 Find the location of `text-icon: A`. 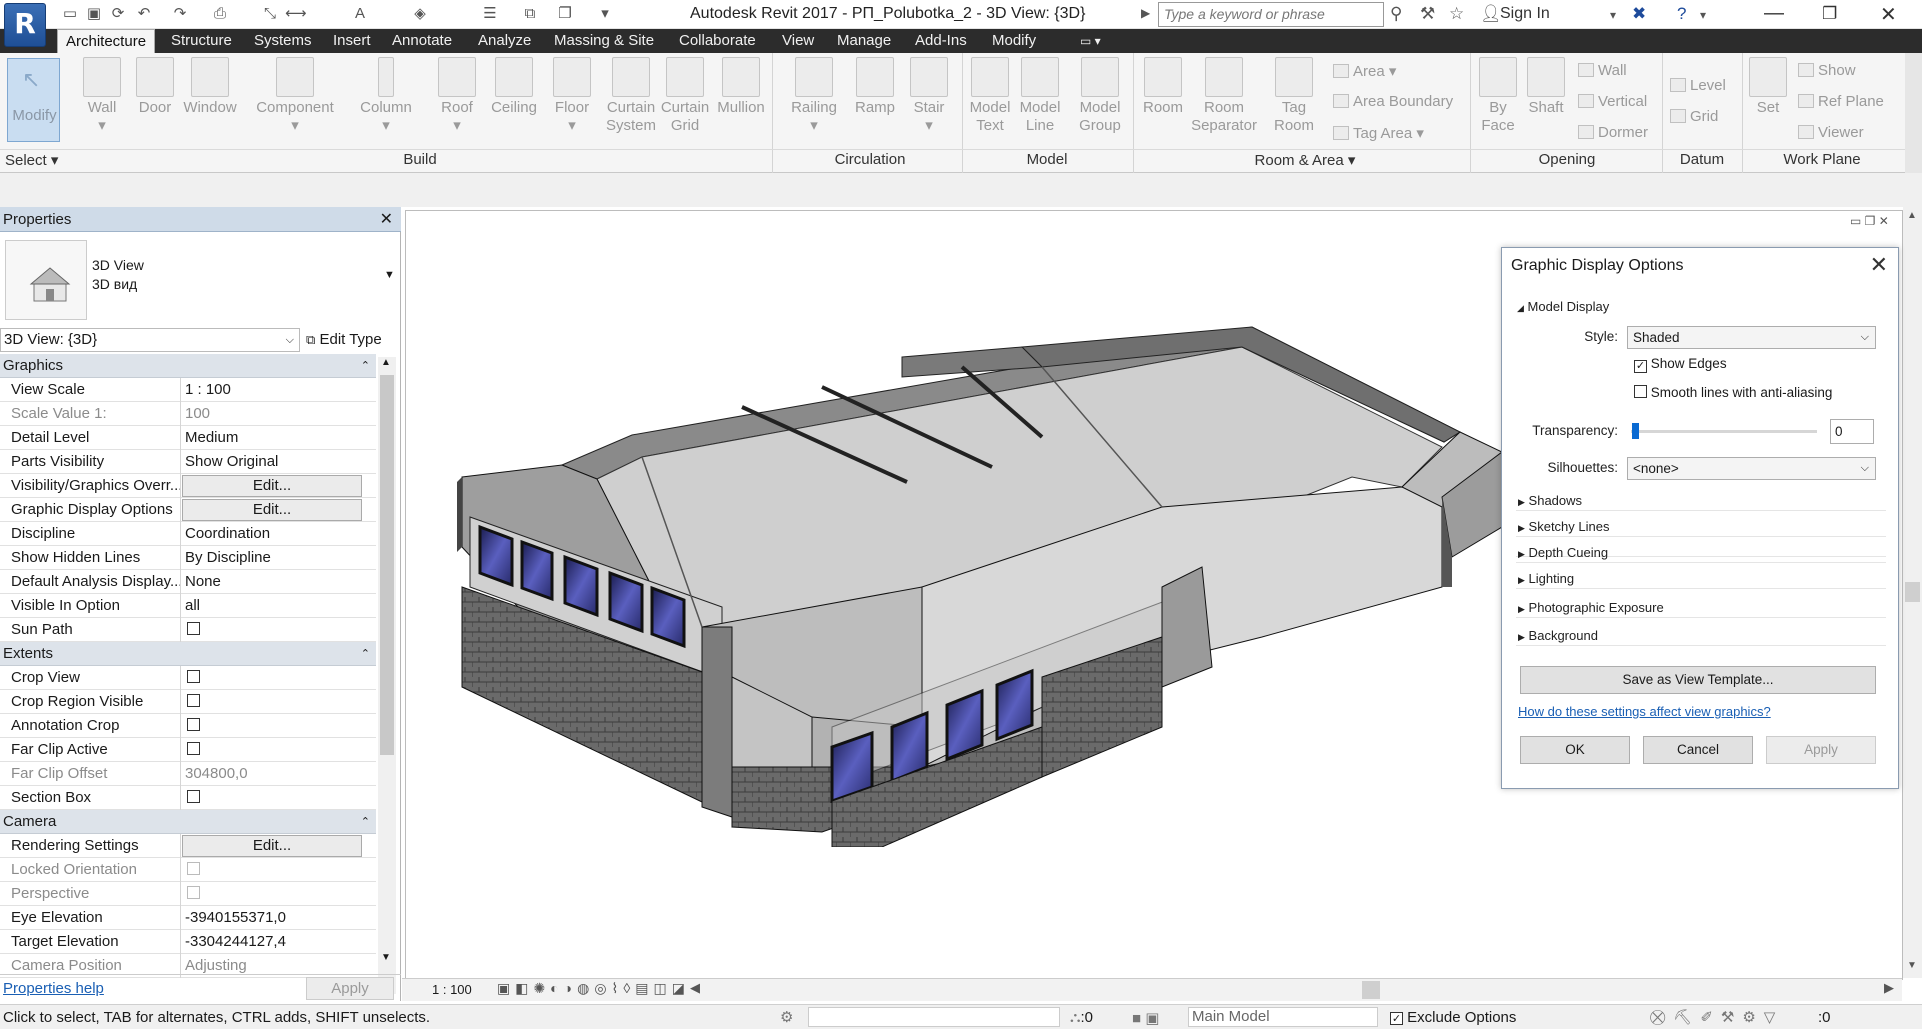

text-icon: A is located at coordinates (360, 14).